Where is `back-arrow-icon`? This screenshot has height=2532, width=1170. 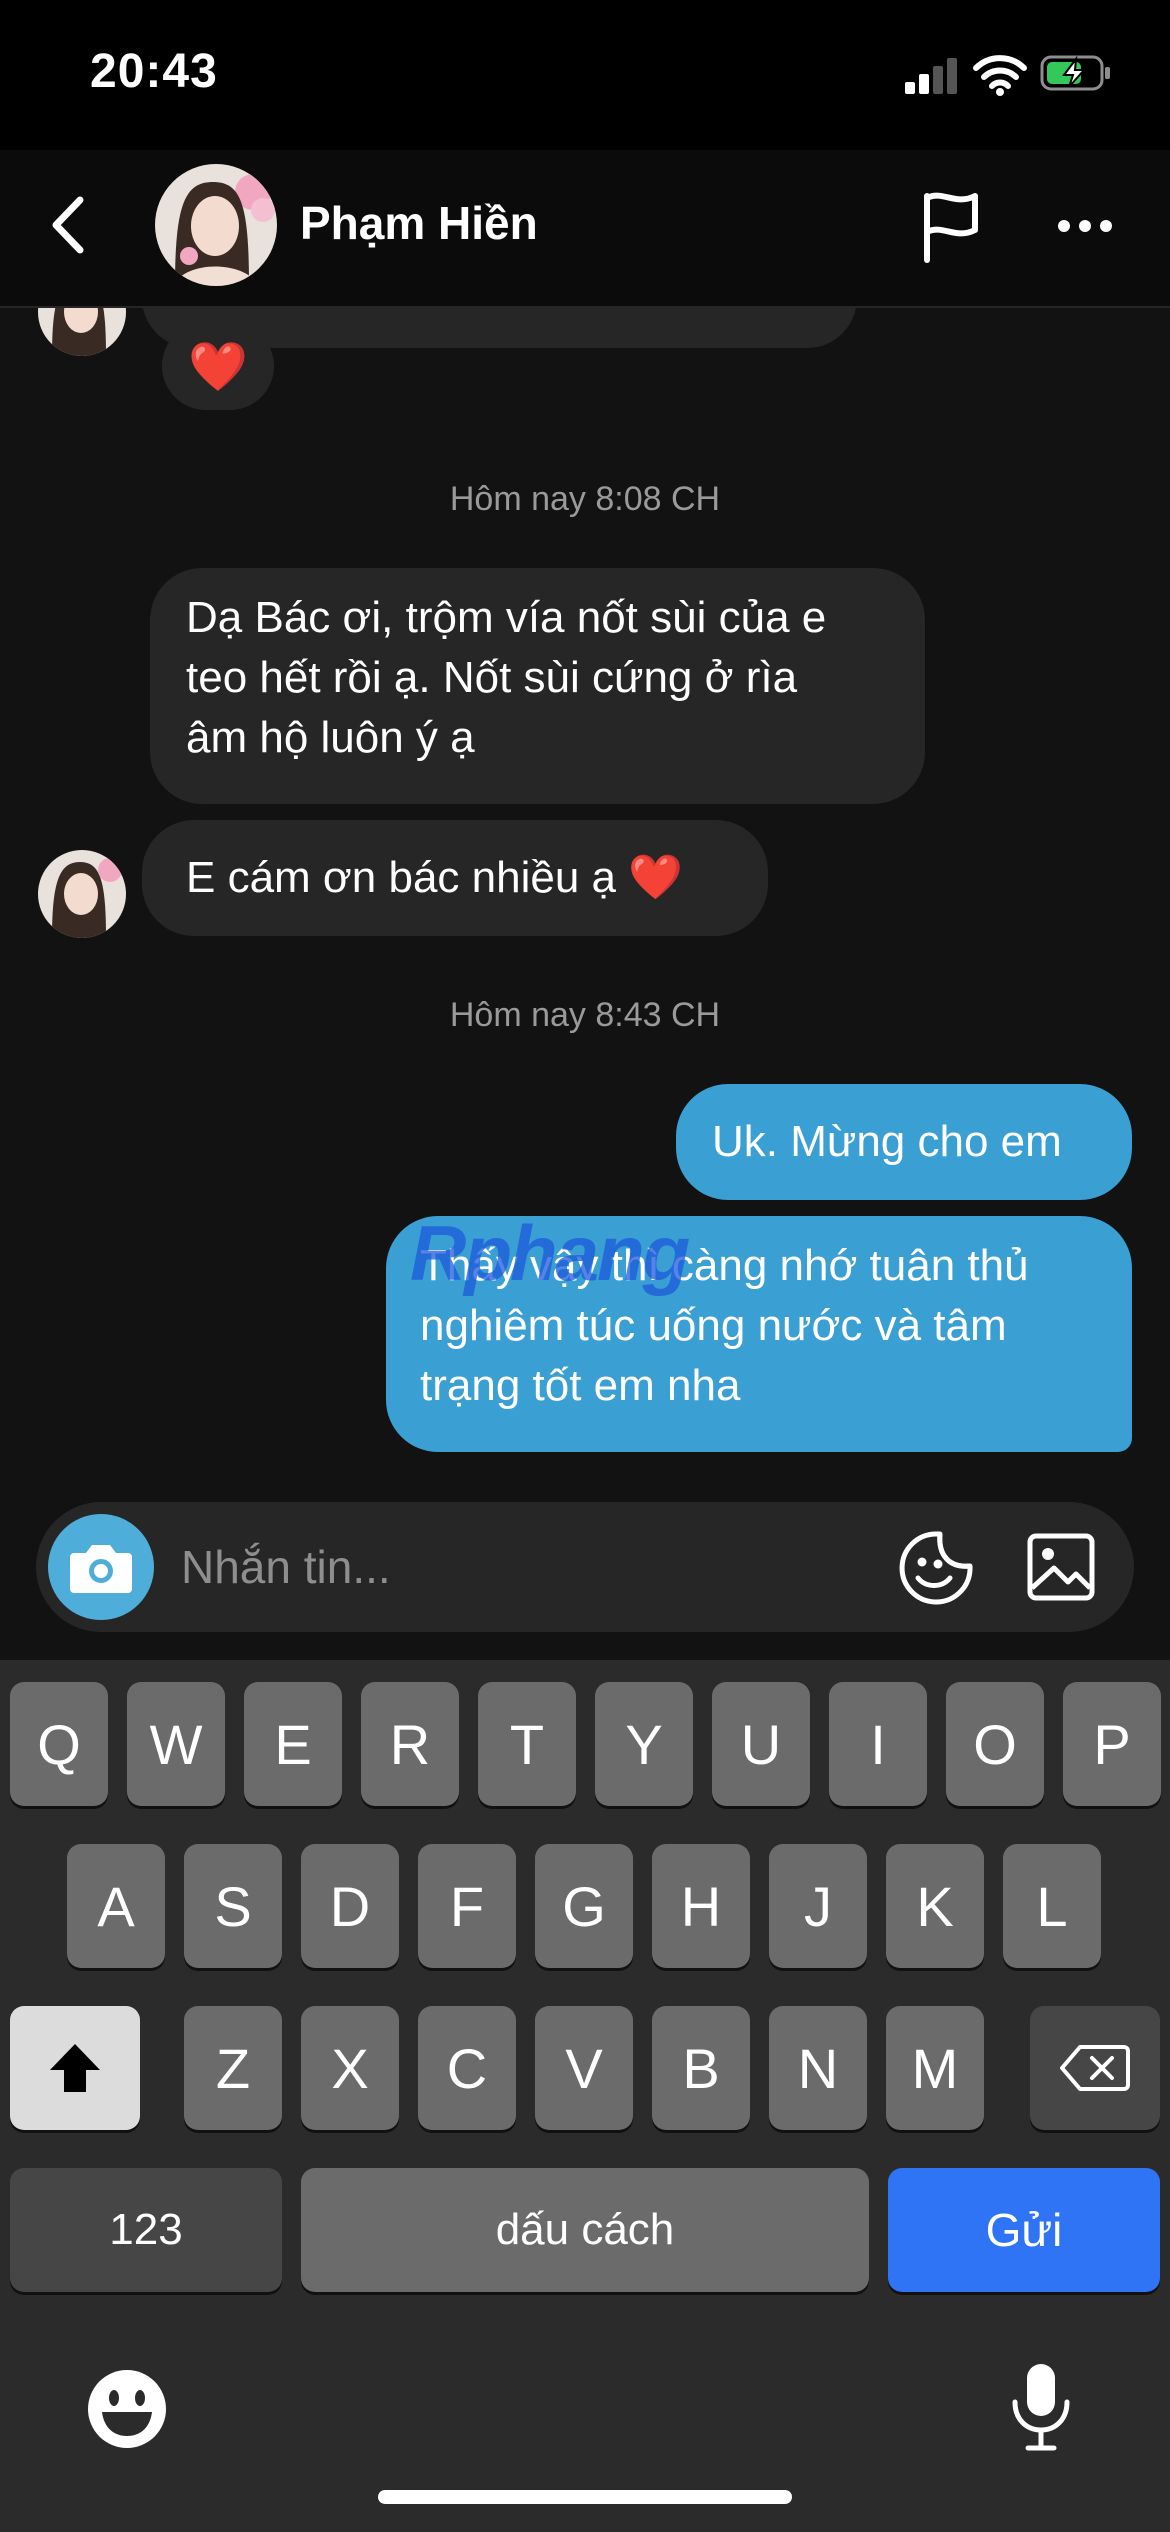 back-arrow-icon is located at coordinates (70, 225).